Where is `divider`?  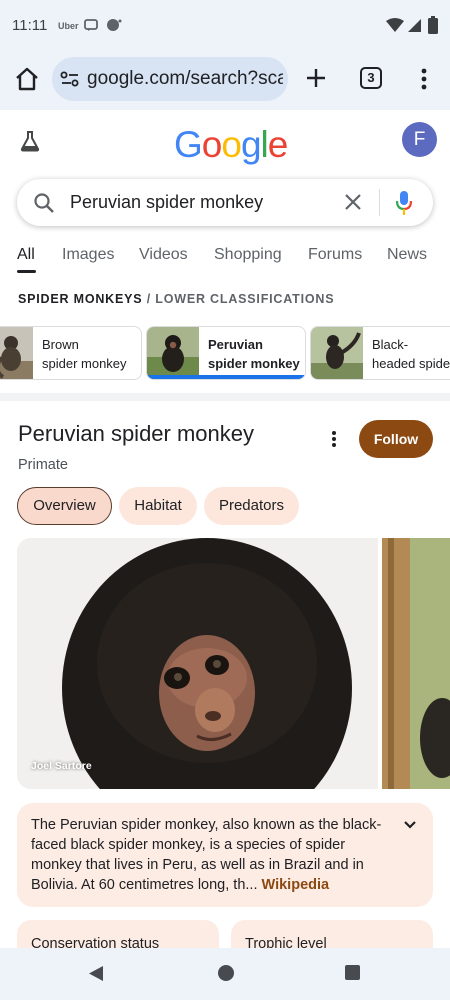
divider is located at coordinates (379, 202).